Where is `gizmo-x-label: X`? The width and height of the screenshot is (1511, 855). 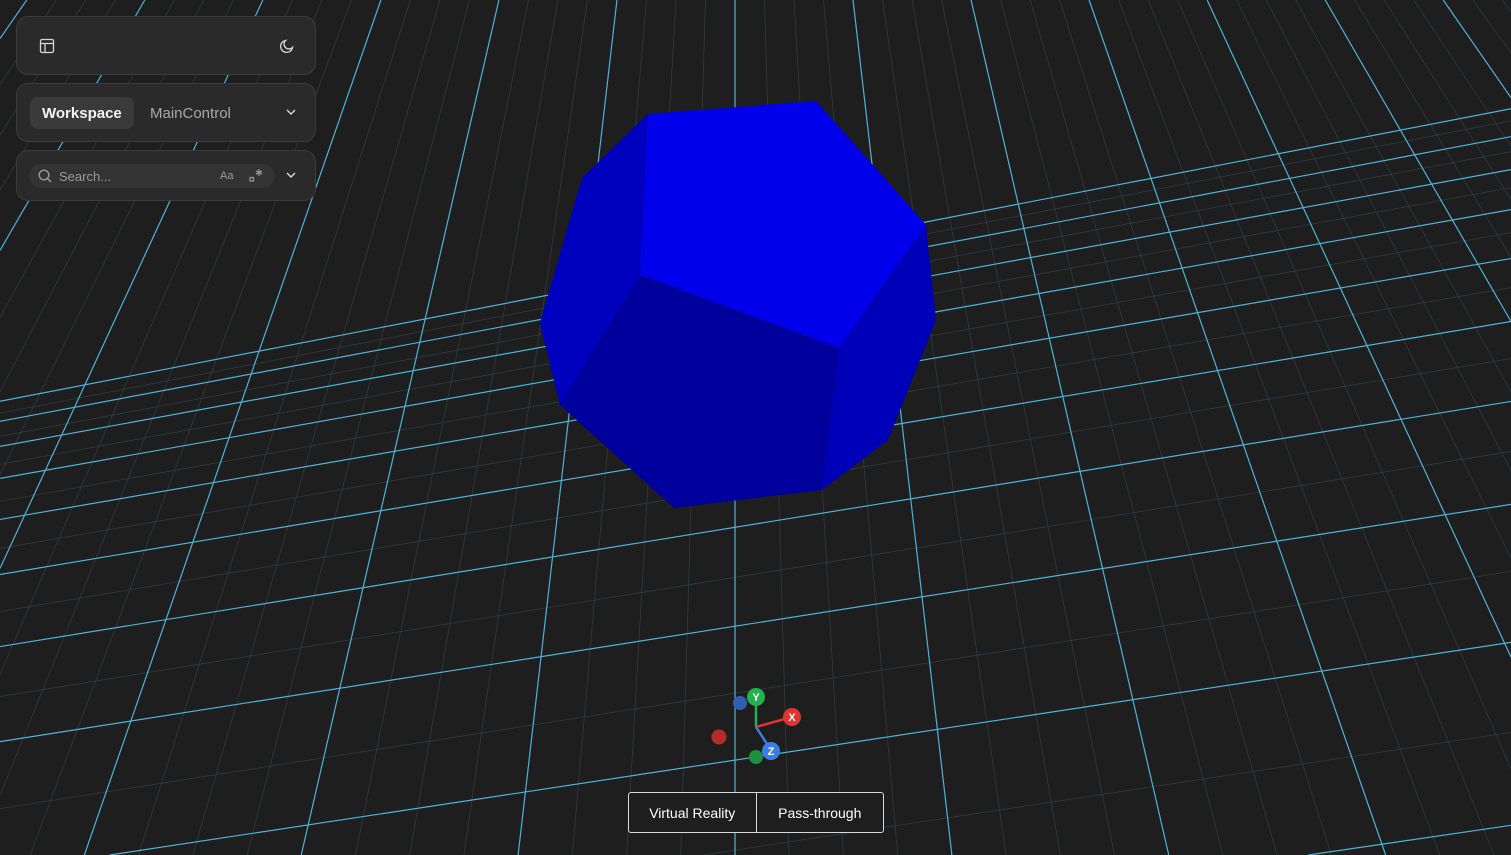 gizmo-x-label: X is located at coordinates (792, 718).